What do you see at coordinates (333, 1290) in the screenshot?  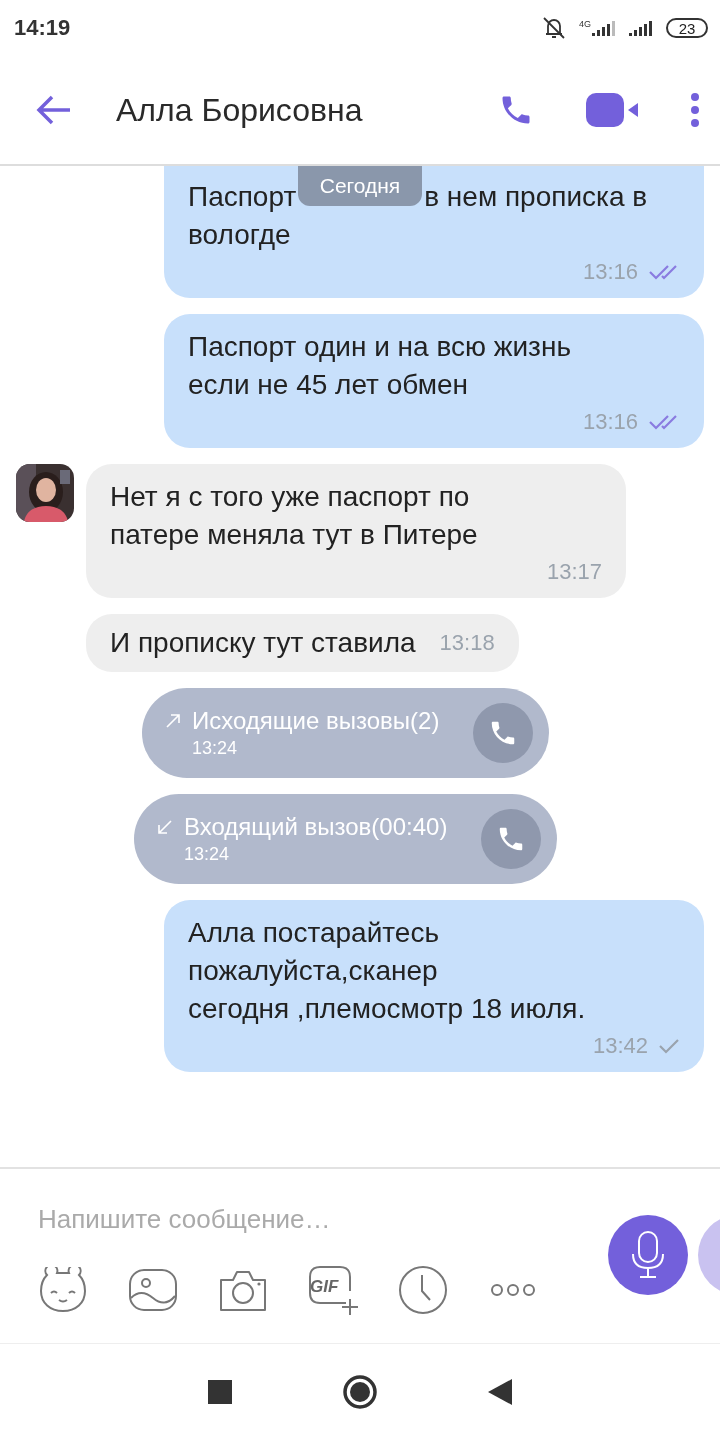 I see `gif-button: GIF` at bounding box center [333, 1290].